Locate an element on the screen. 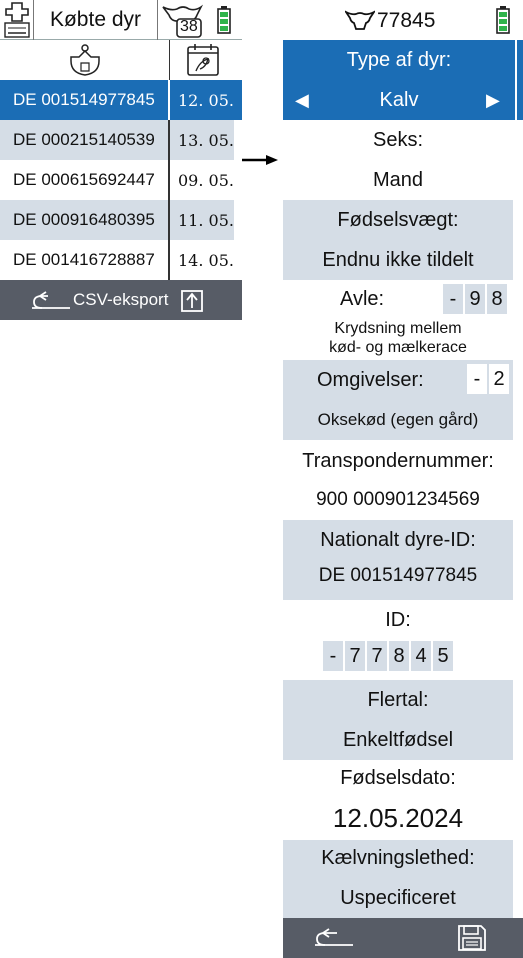  calendar-icon is located at coordinates (202, 60).